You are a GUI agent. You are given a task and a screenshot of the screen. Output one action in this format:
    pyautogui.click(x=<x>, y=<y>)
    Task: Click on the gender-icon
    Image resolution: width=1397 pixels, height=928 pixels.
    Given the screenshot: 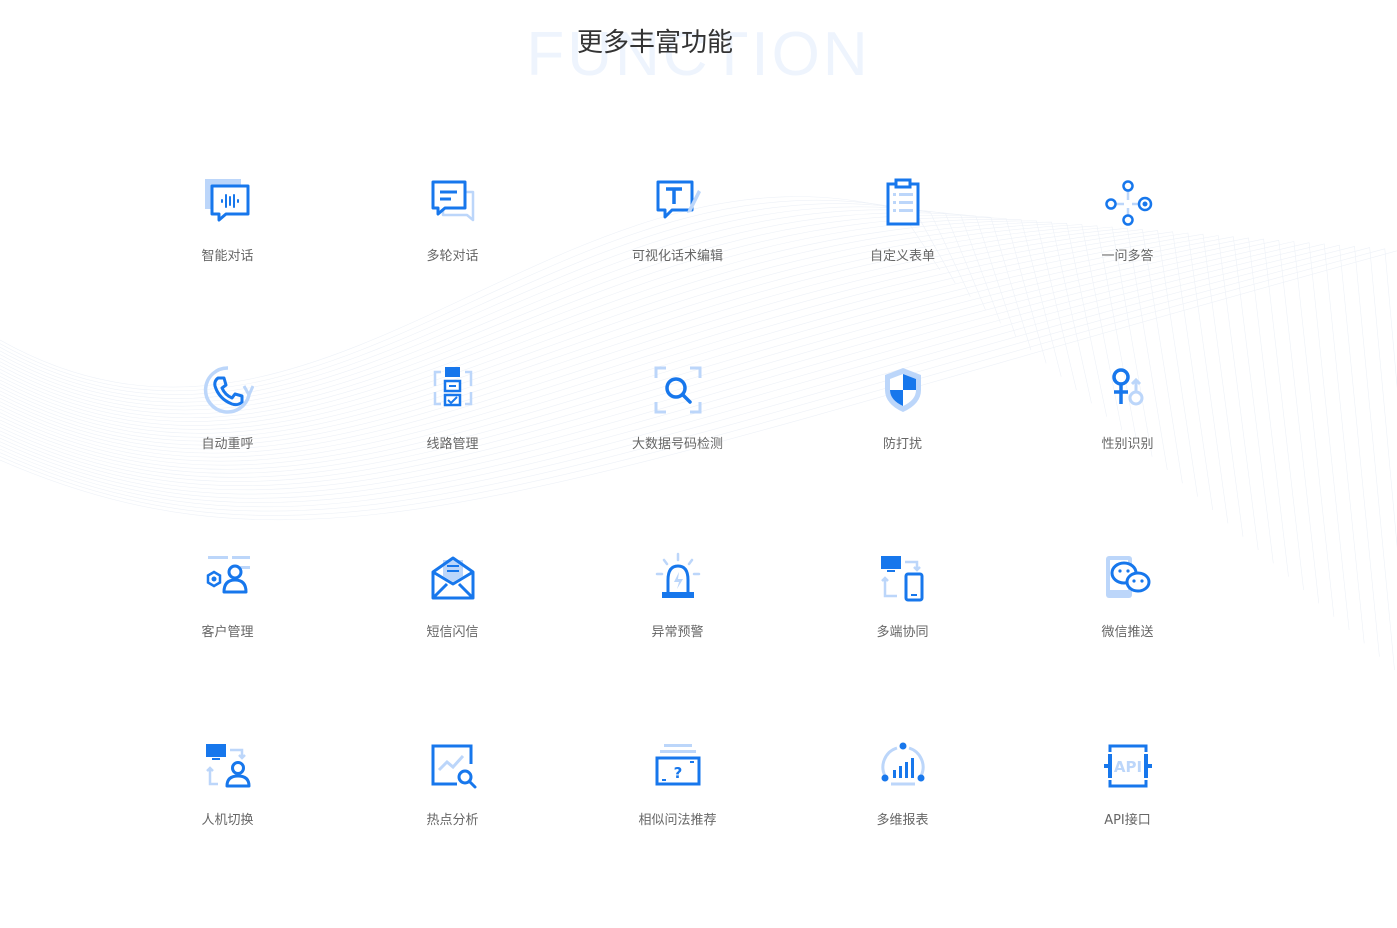 What is the action you would take?
    pyautogui.click(x=1128, y=390)
    